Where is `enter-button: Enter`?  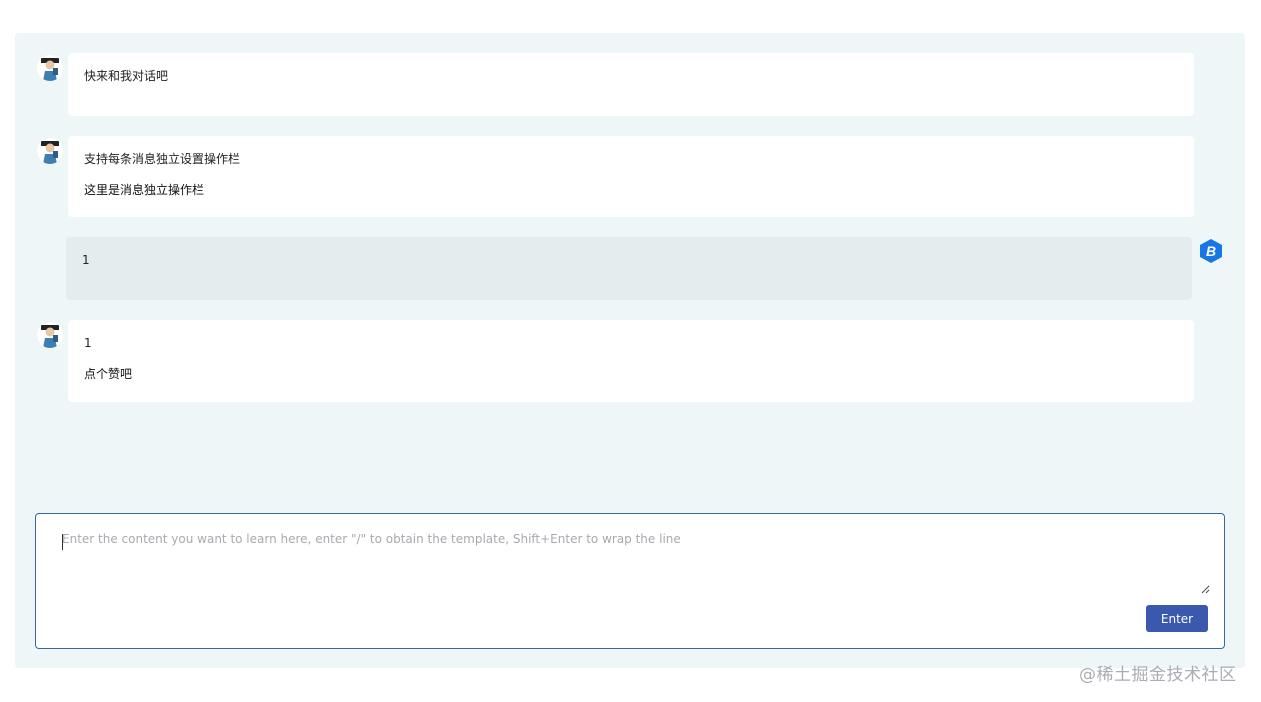
enter-button: Enter is located at coordinates (1177, 618).